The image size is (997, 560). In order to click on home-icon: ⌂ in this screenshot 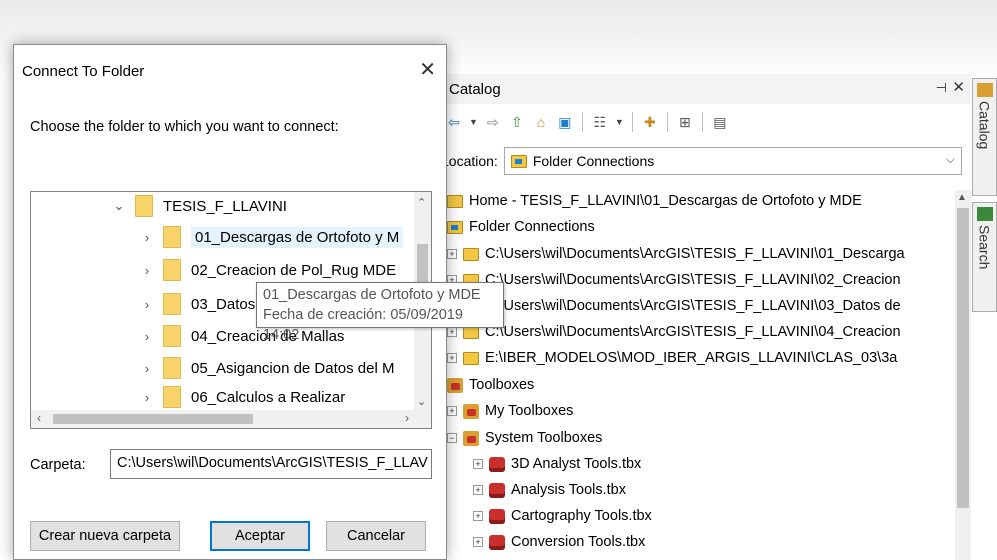, I will do `click(541, 122)`.